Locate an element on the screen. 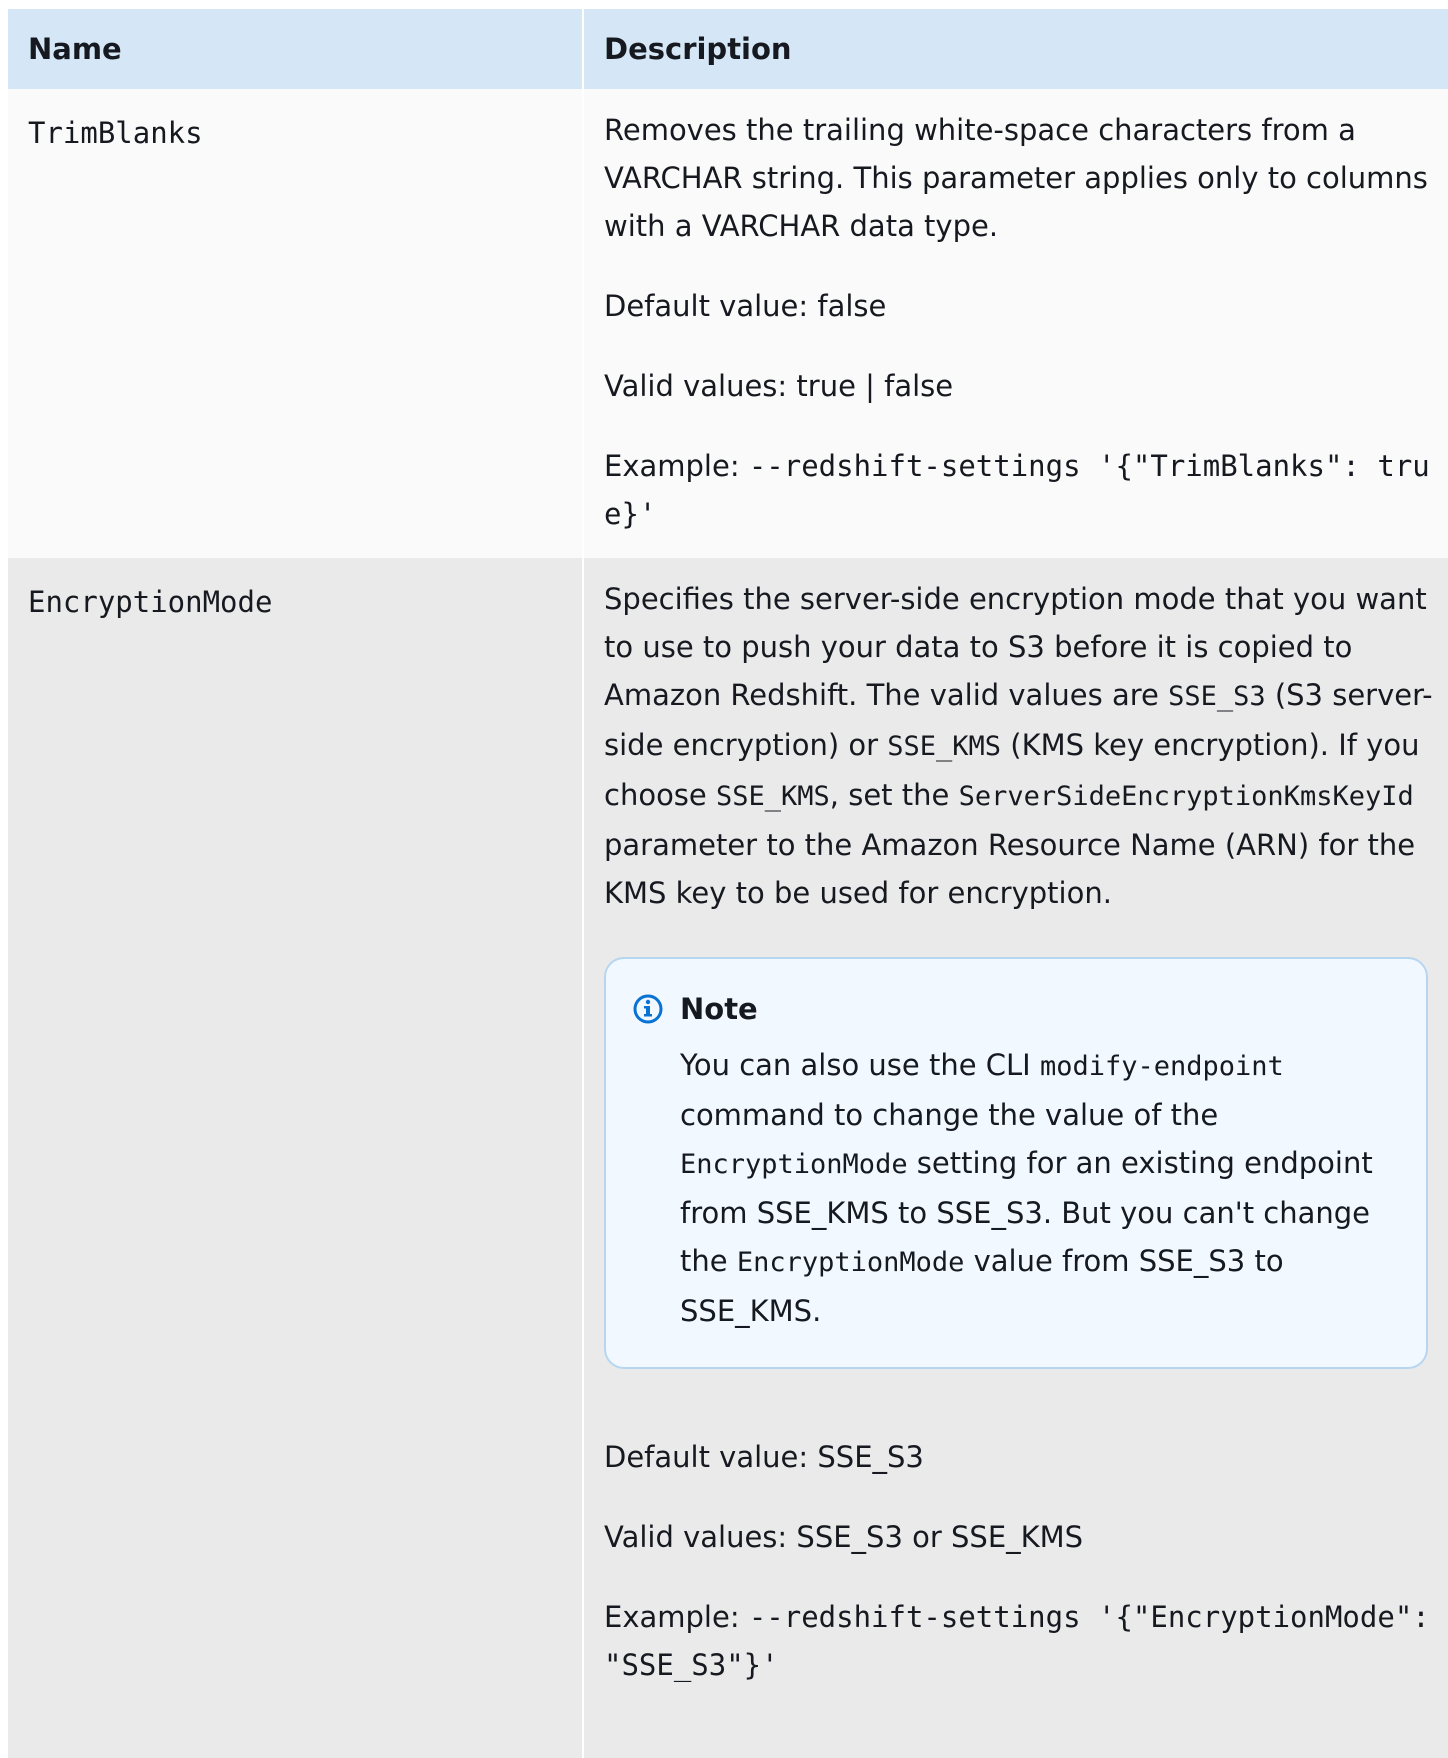 The width and height of the screenshot is (1448, 1758). valid-values: Valid values: true | false is located at coordinates (779, 386).